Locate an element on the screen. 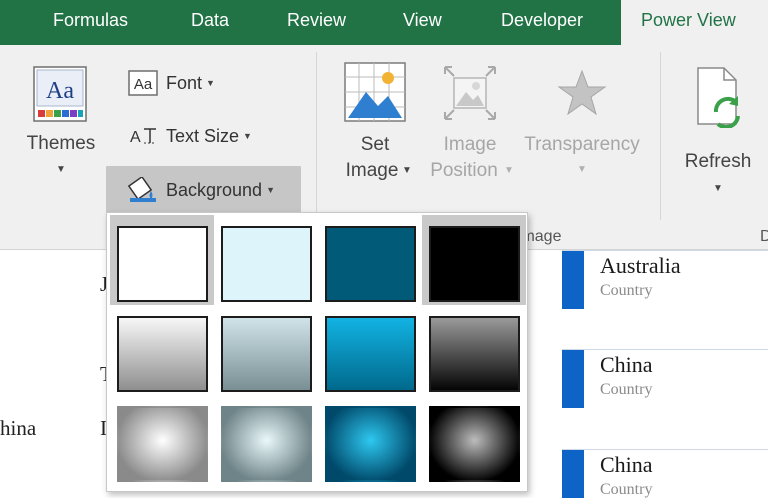  background-button: Background ▼ is located at coordinates (203, 190).